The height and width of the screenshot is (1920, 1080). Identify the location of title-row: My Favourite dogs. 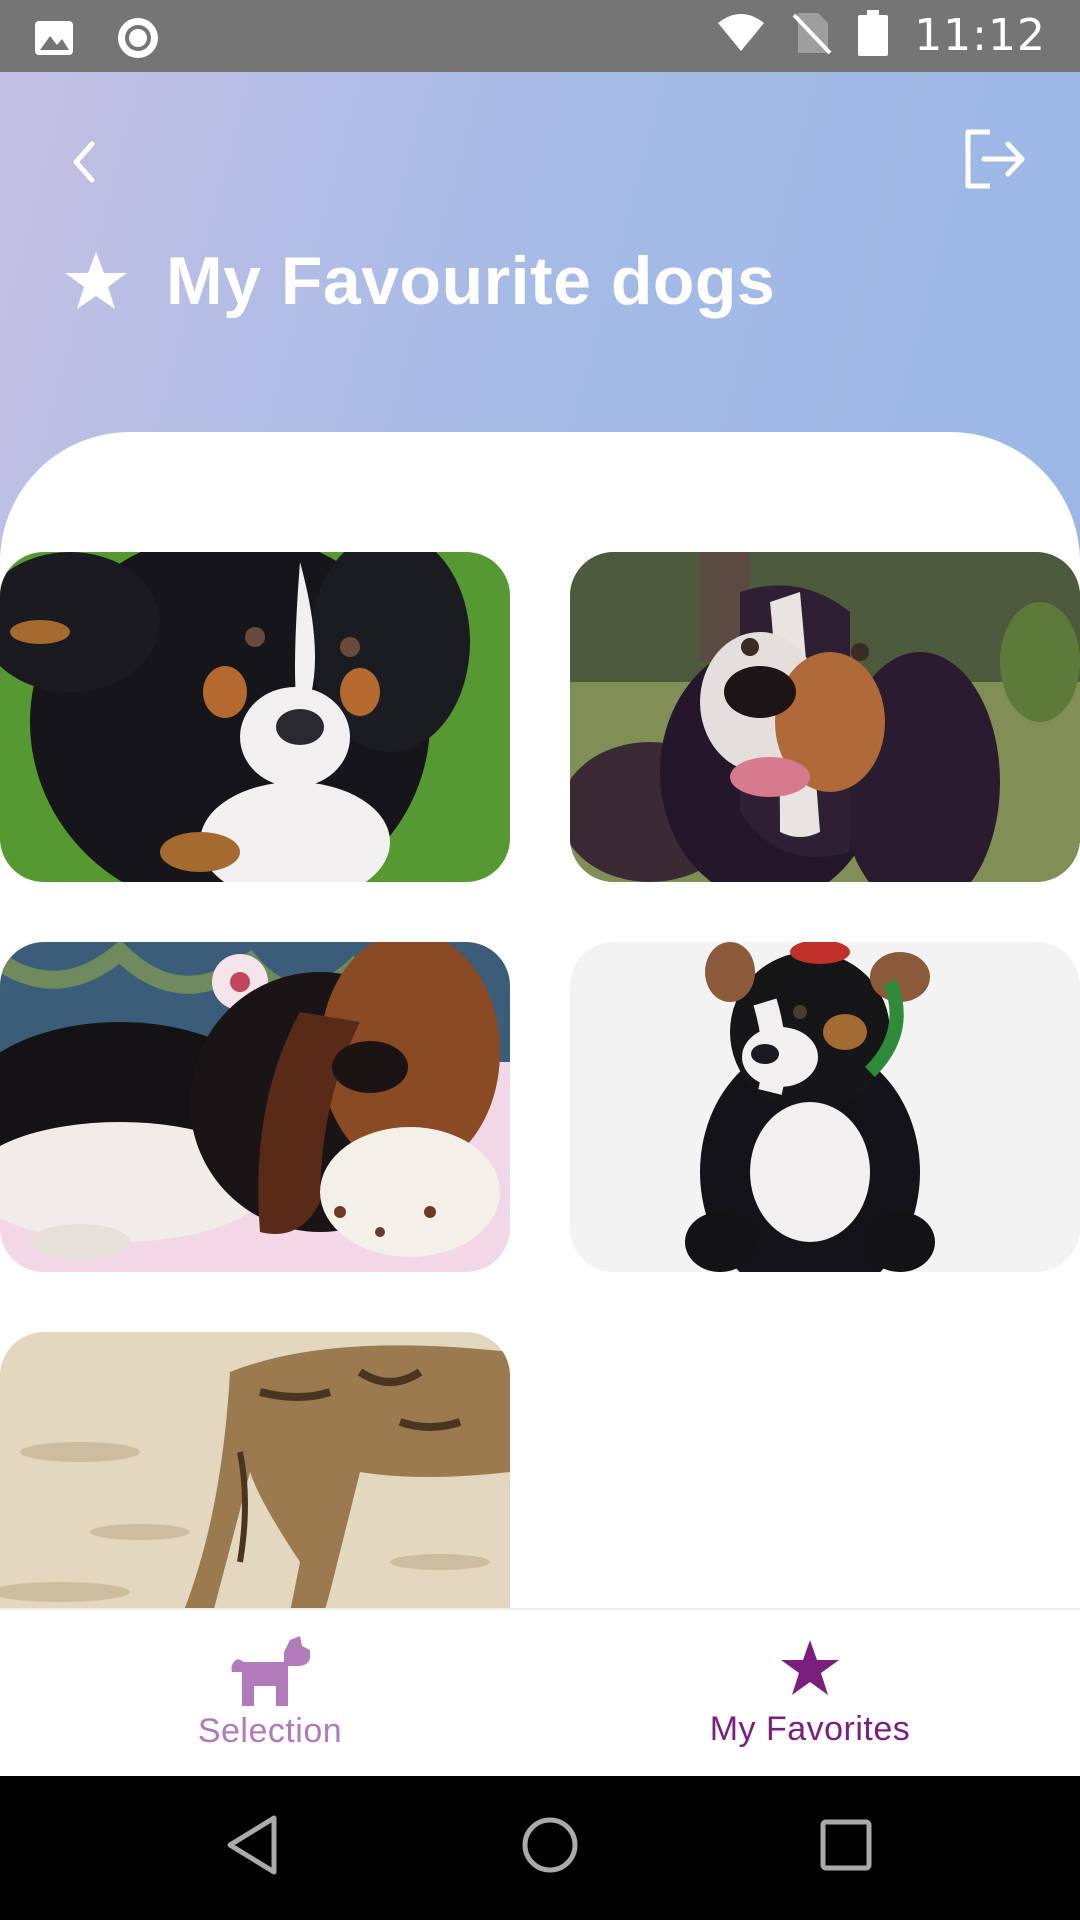
(419, 281).